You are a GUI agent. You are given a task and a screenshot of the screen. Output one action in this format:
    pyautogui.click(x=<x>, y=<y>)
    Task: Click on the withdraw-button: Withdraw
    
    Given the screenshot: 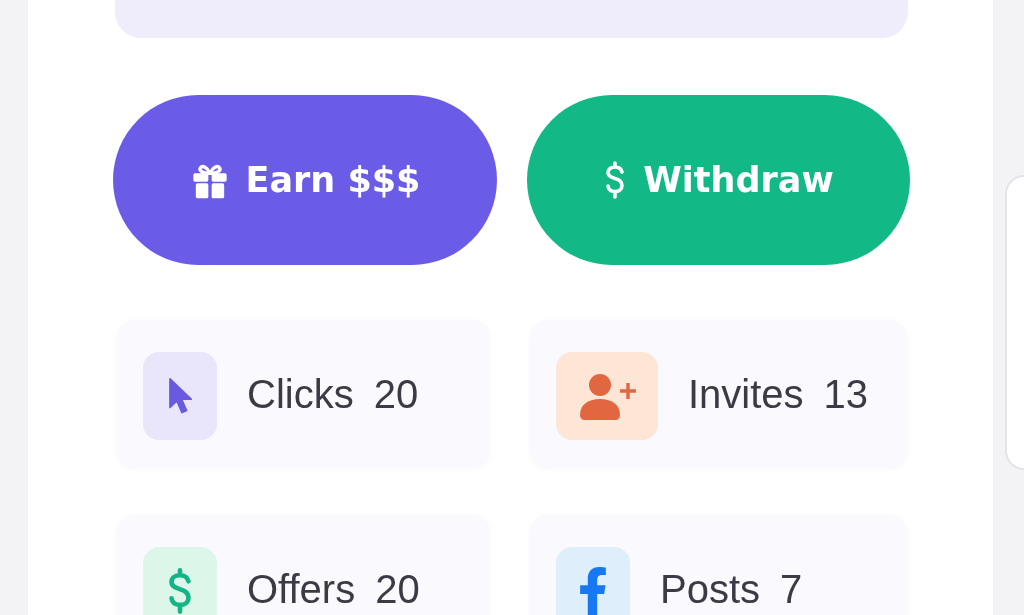 What is the action you would take?
    pyautogui.click(x=718, y=180)
    